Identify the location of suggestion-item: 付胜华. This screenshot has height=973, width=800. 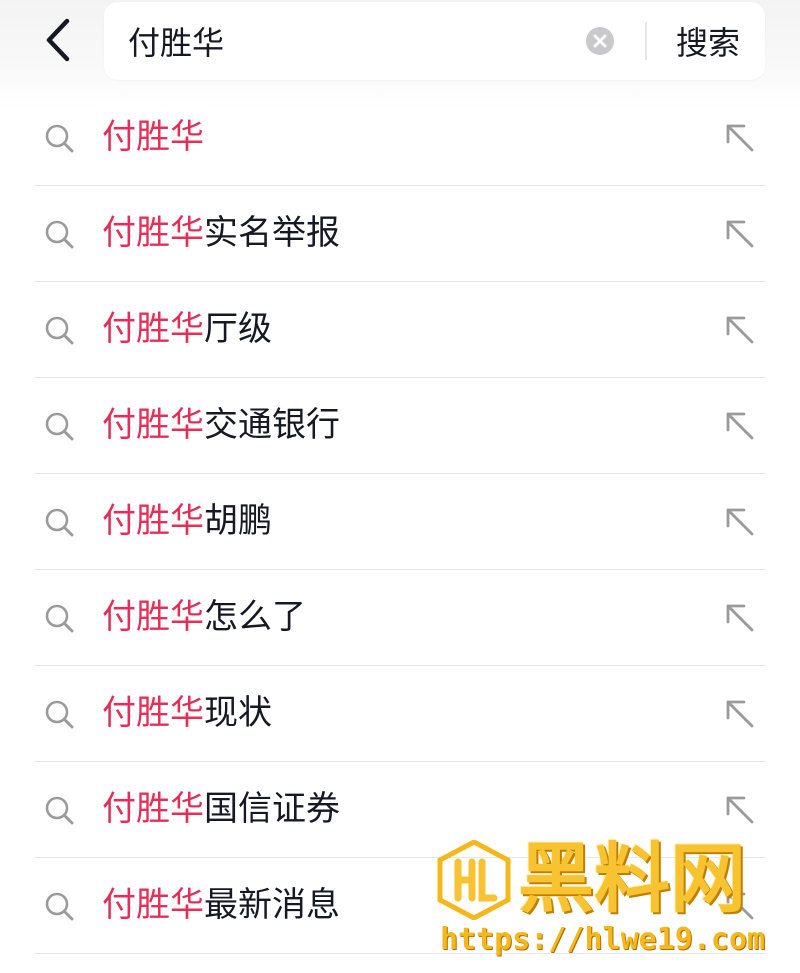
(400, 138).